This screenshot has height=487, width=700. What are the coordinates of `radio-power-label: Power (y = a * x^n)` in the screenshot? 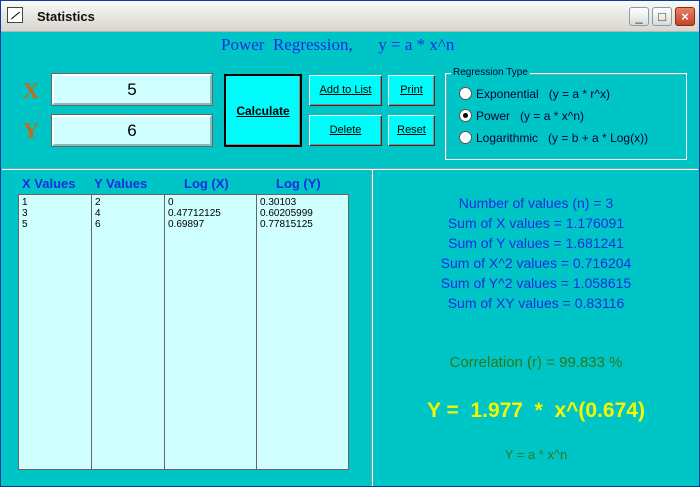 It's located at (530, 116).